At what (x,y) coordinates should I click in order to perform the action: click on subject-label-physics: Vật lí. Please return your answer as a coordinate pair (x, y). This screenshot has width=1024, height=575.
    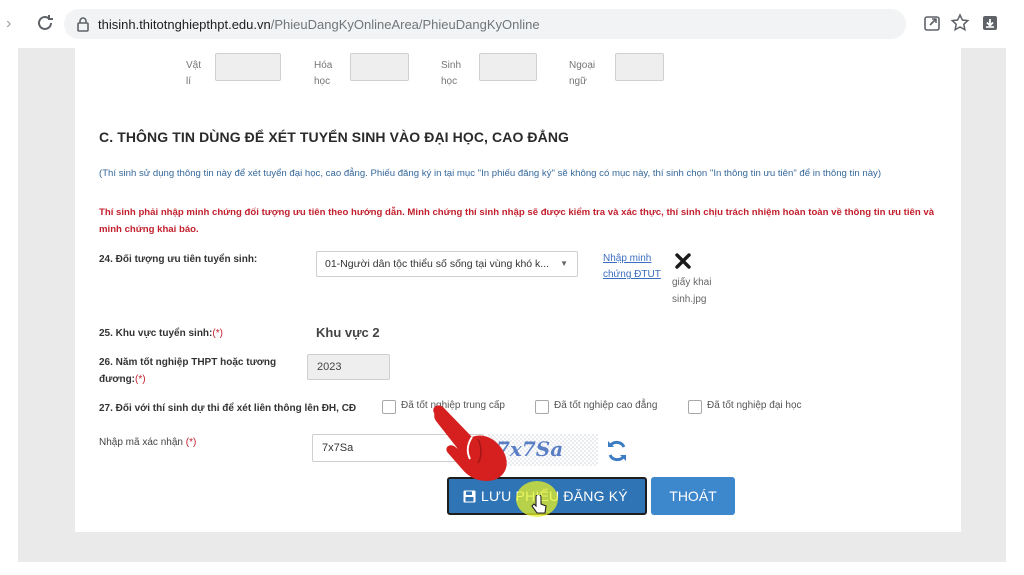
    Looking at the image, I should click on (194, 73).